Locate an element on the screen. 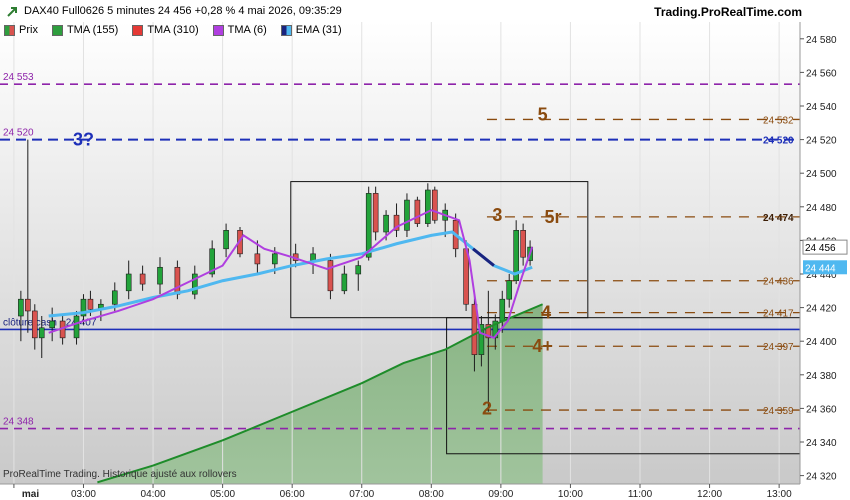 The height and width of the screenshot is (500, 850). level-value-label: 24 436 is located at coordinates (778, 282).